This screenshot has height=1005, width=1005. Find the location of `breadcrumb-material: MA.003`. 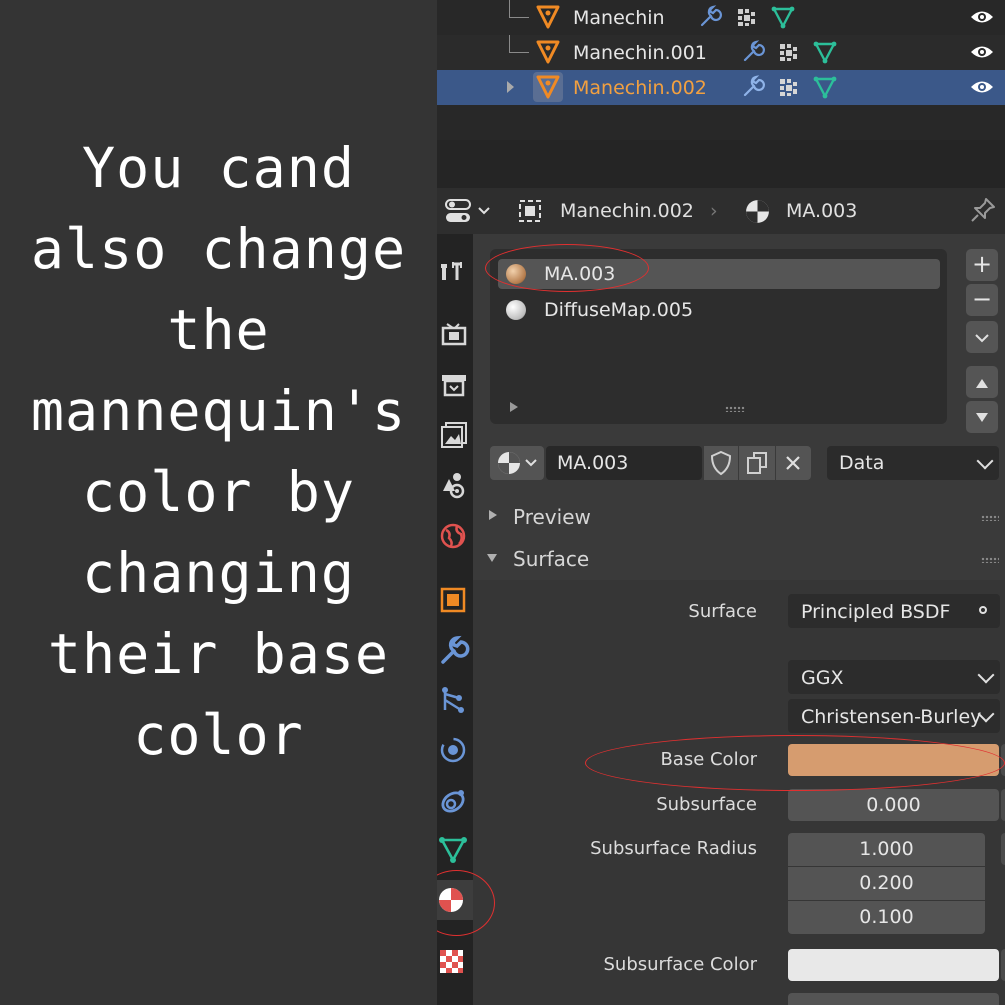

breadcrumb-material: MA.003 is located at coordinates (822, 211).